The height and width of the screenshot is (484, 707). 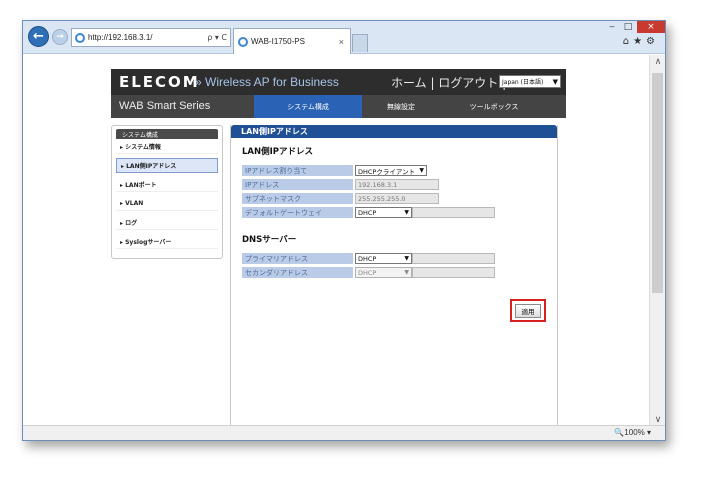 I want to click on lan-section-title: LAN側IPアドレス, so click(x=278, y=152).